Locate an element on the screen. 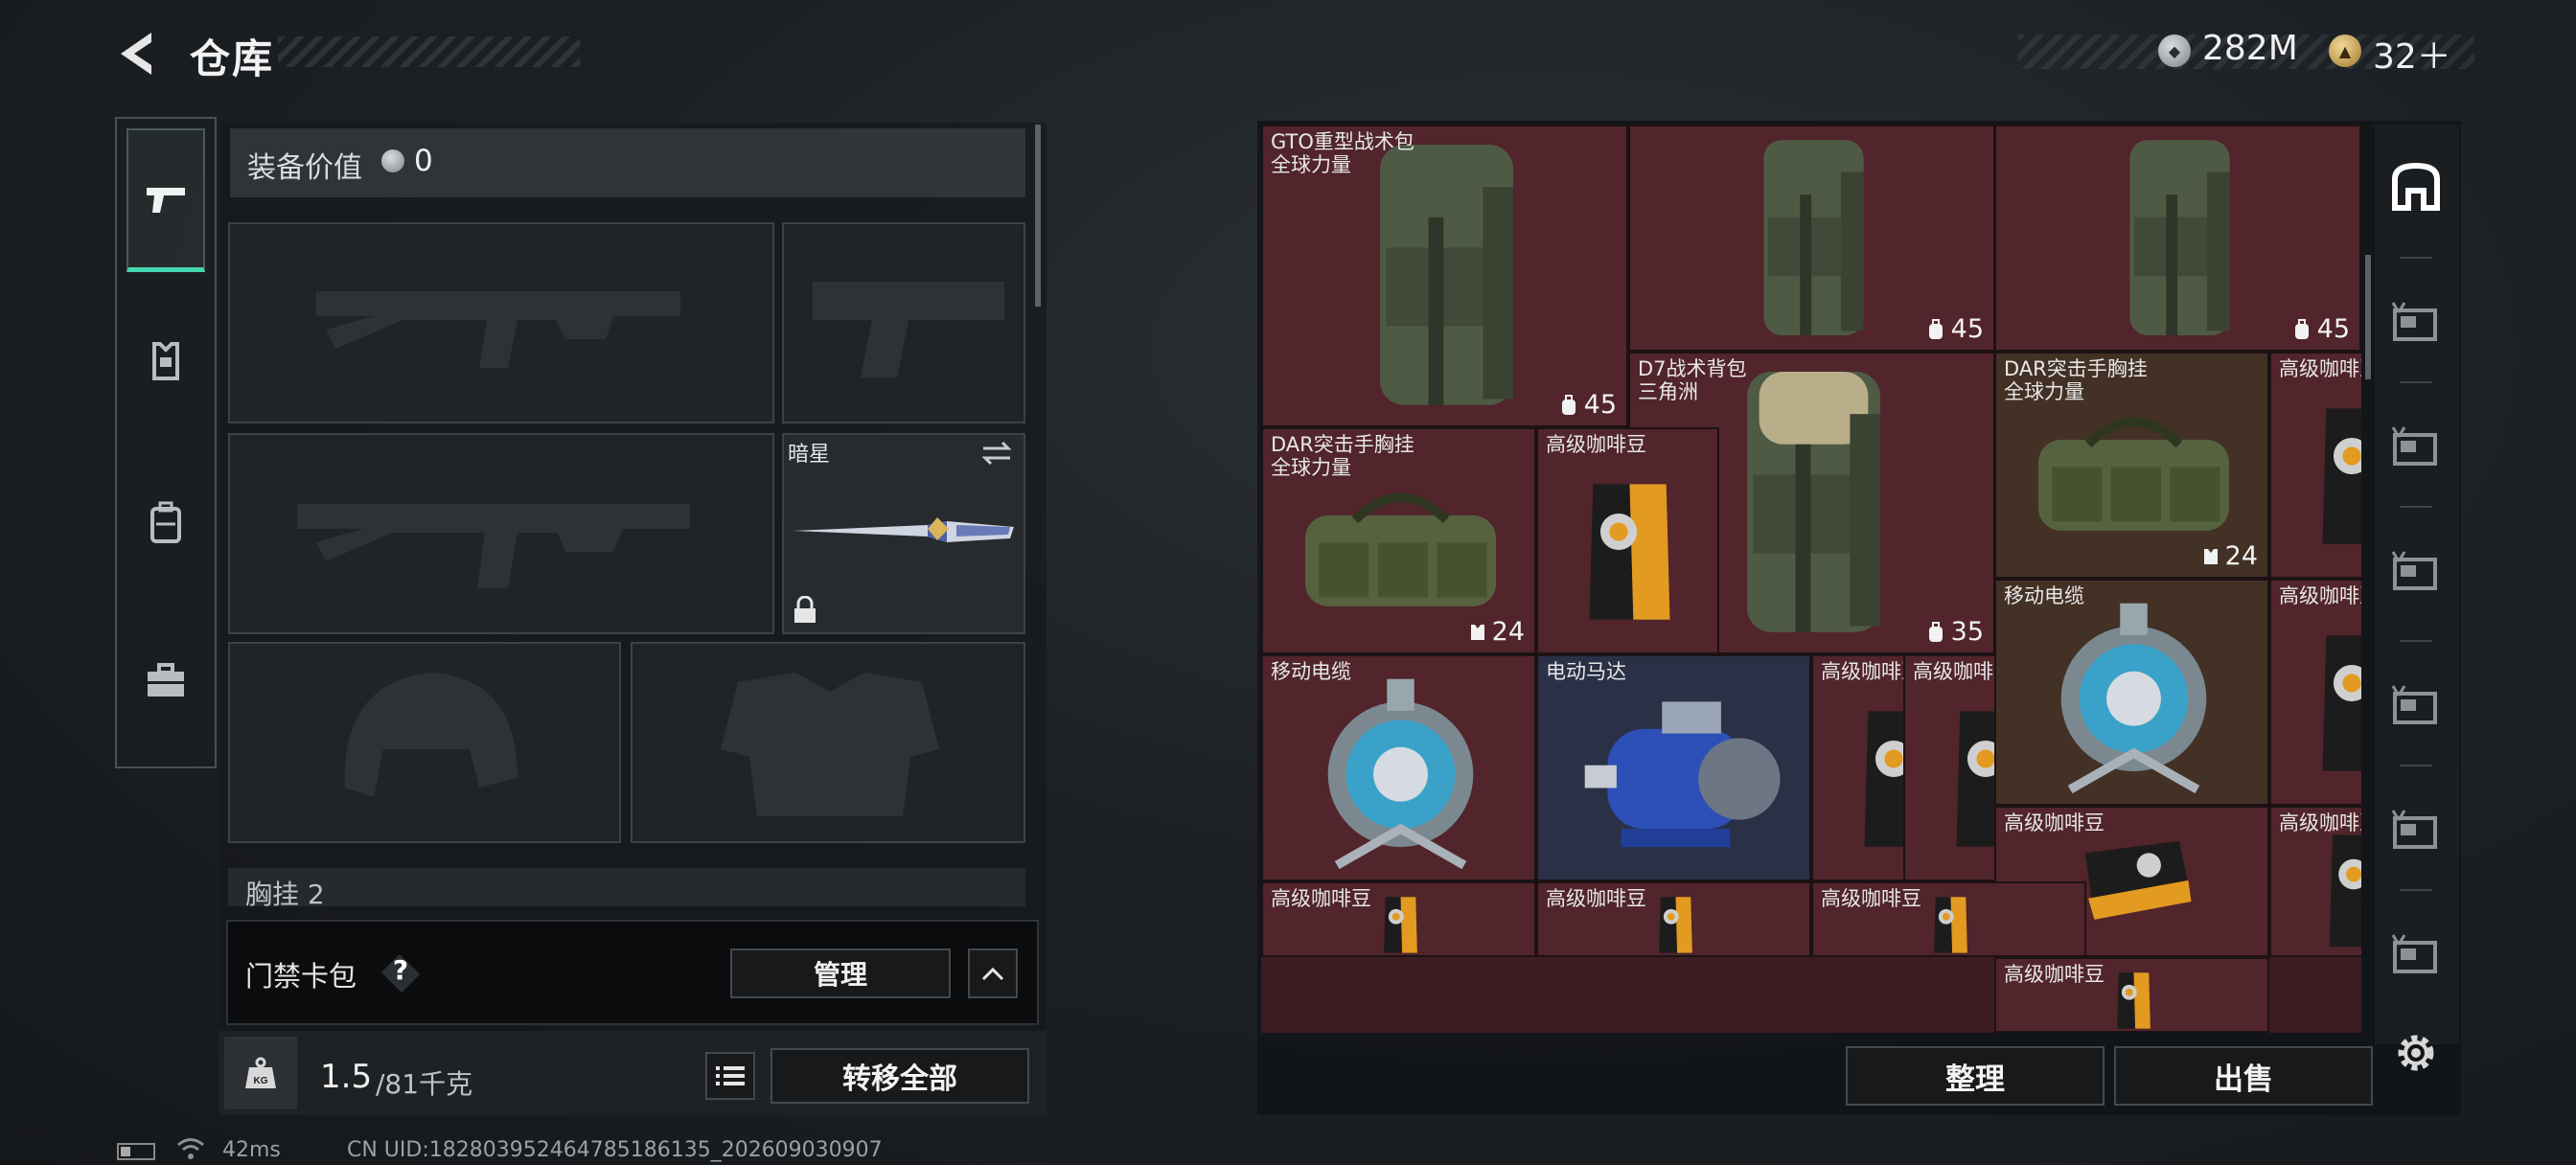 Image resolution: width=2576 pixels, height=1165 pixels. helmet-silhouette-icon is located at coordinates (431, 735).